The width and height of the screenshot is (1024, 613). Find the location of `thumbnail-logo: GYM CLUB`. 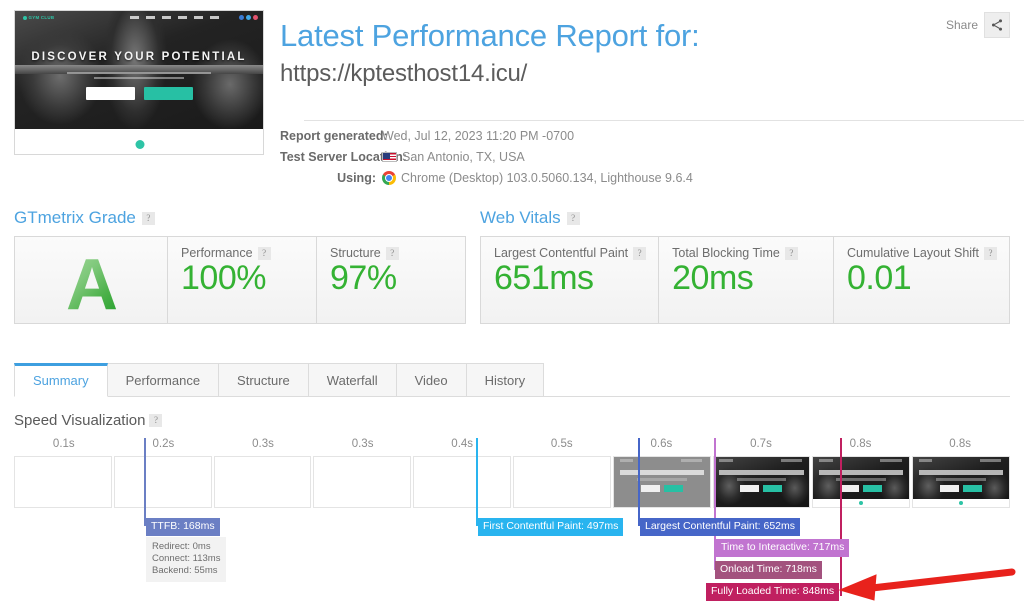

thumbnail-logo: GYM CLUB is located at coordinates (38, 17).